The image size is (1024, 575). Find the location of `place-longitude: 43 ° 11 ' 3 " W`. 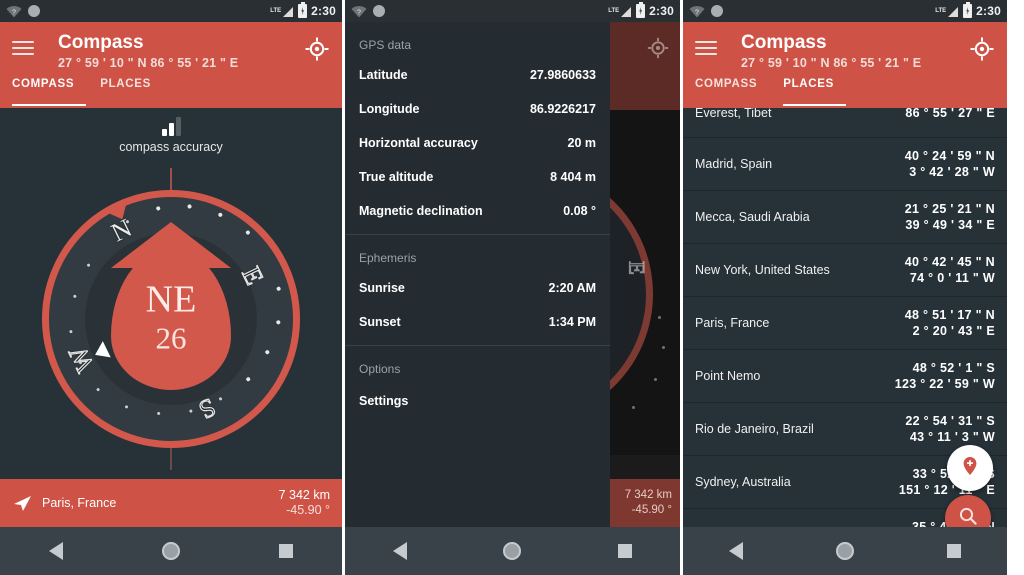

place-longitude: 43 ° 11 ' 3 " W is located at coordinates (952, 437).